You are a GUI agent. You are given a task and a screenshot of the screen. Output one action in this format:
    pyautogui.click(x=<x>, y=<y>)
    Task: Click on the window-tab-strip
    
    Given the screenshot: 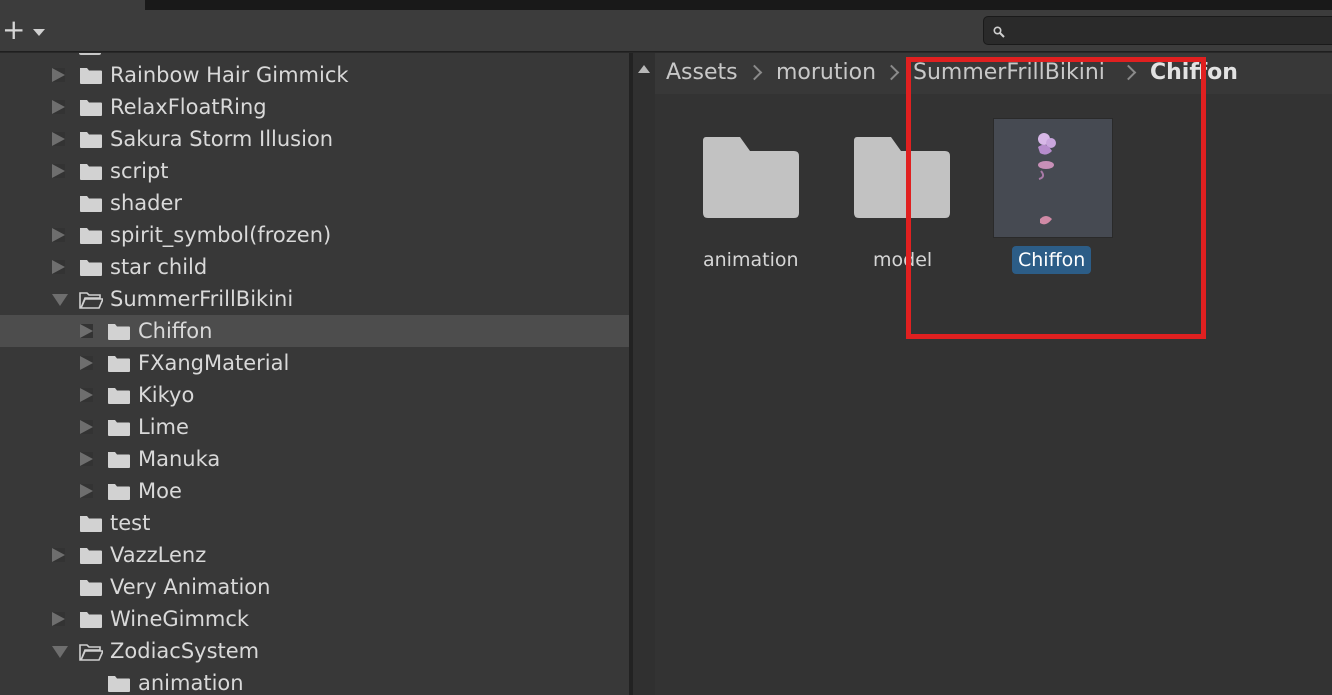 What is the action you would take?
    pyautogui.click(x=666, y=5)
    